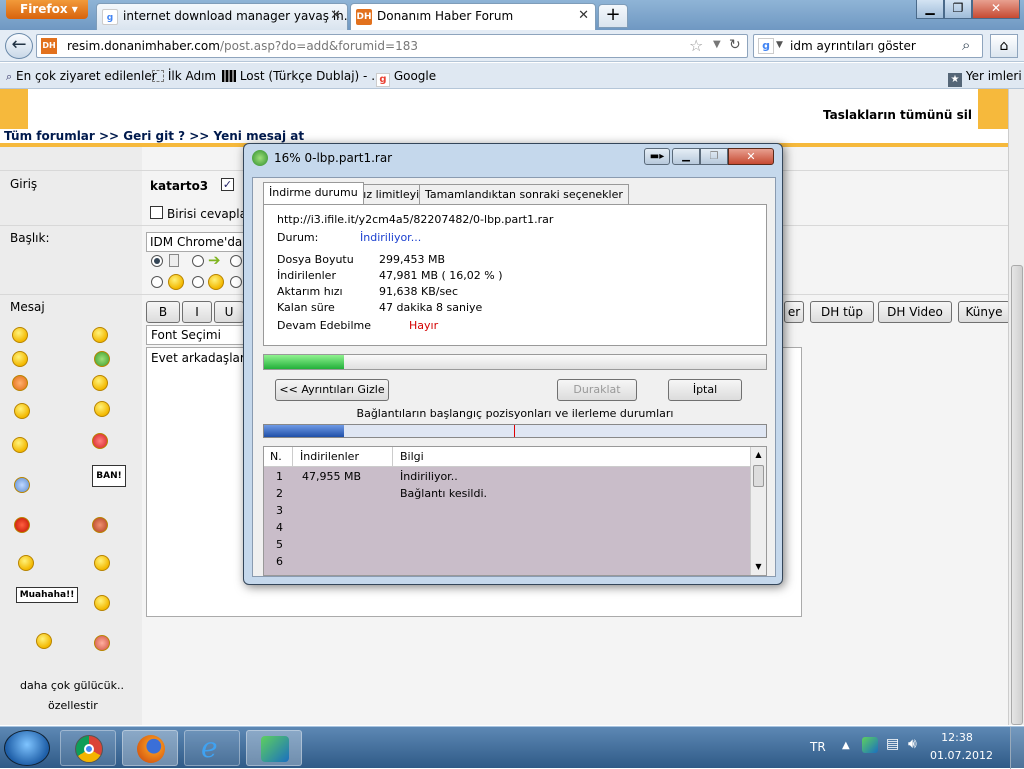 Image resolution: width=1024 pixels, height=769 pixels. I want to click on notify-checkbox, so click(156, 212).